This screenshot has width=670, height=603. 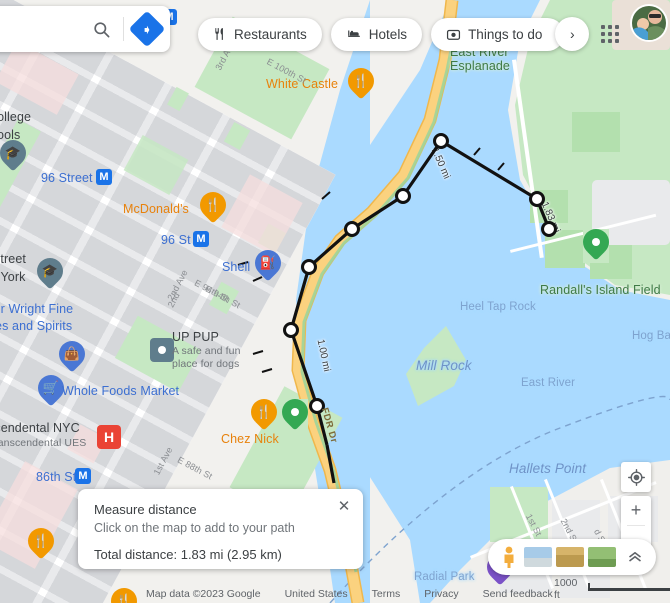 What do you see at coordinates (206, 351) in the screenshot?
I see `map-label: A safe and fun` at bounding box center [206, 351].